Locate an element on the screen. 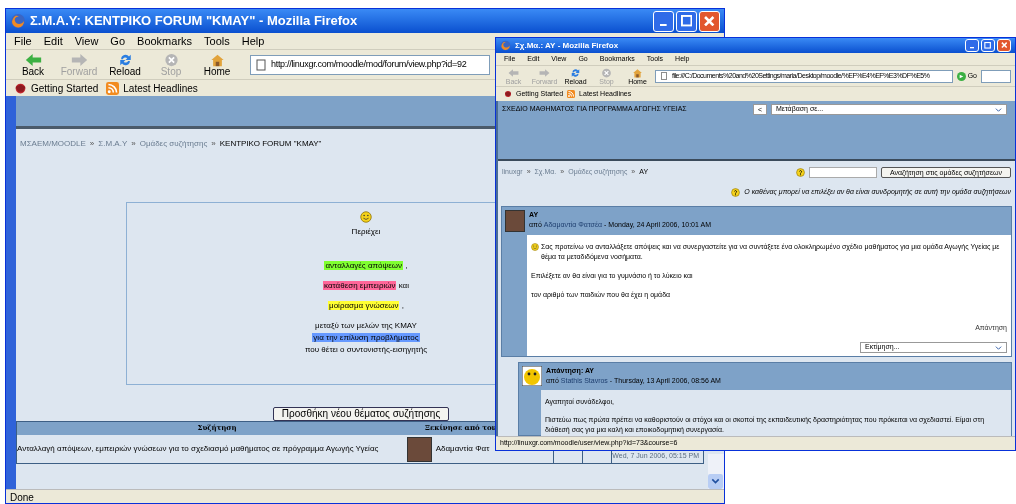  scrollbar is located at coordinates (716, 471).